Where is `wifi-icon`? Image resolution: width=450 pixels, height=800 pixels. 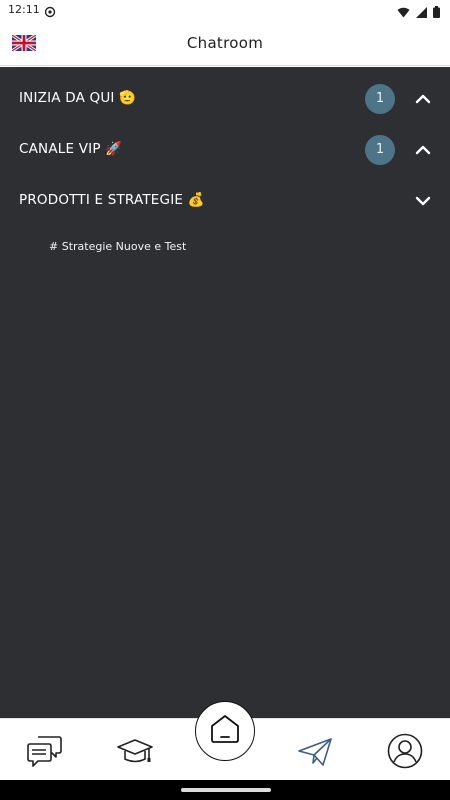
wifi-icon is located at coordinates (403, 12).